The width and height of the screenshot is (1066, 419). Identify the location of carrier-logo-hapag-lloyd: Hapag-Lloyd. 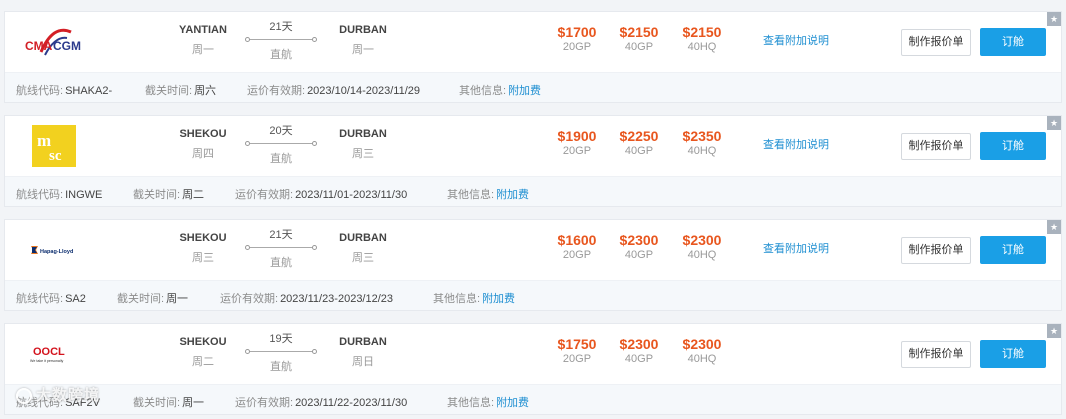
(54, 250).